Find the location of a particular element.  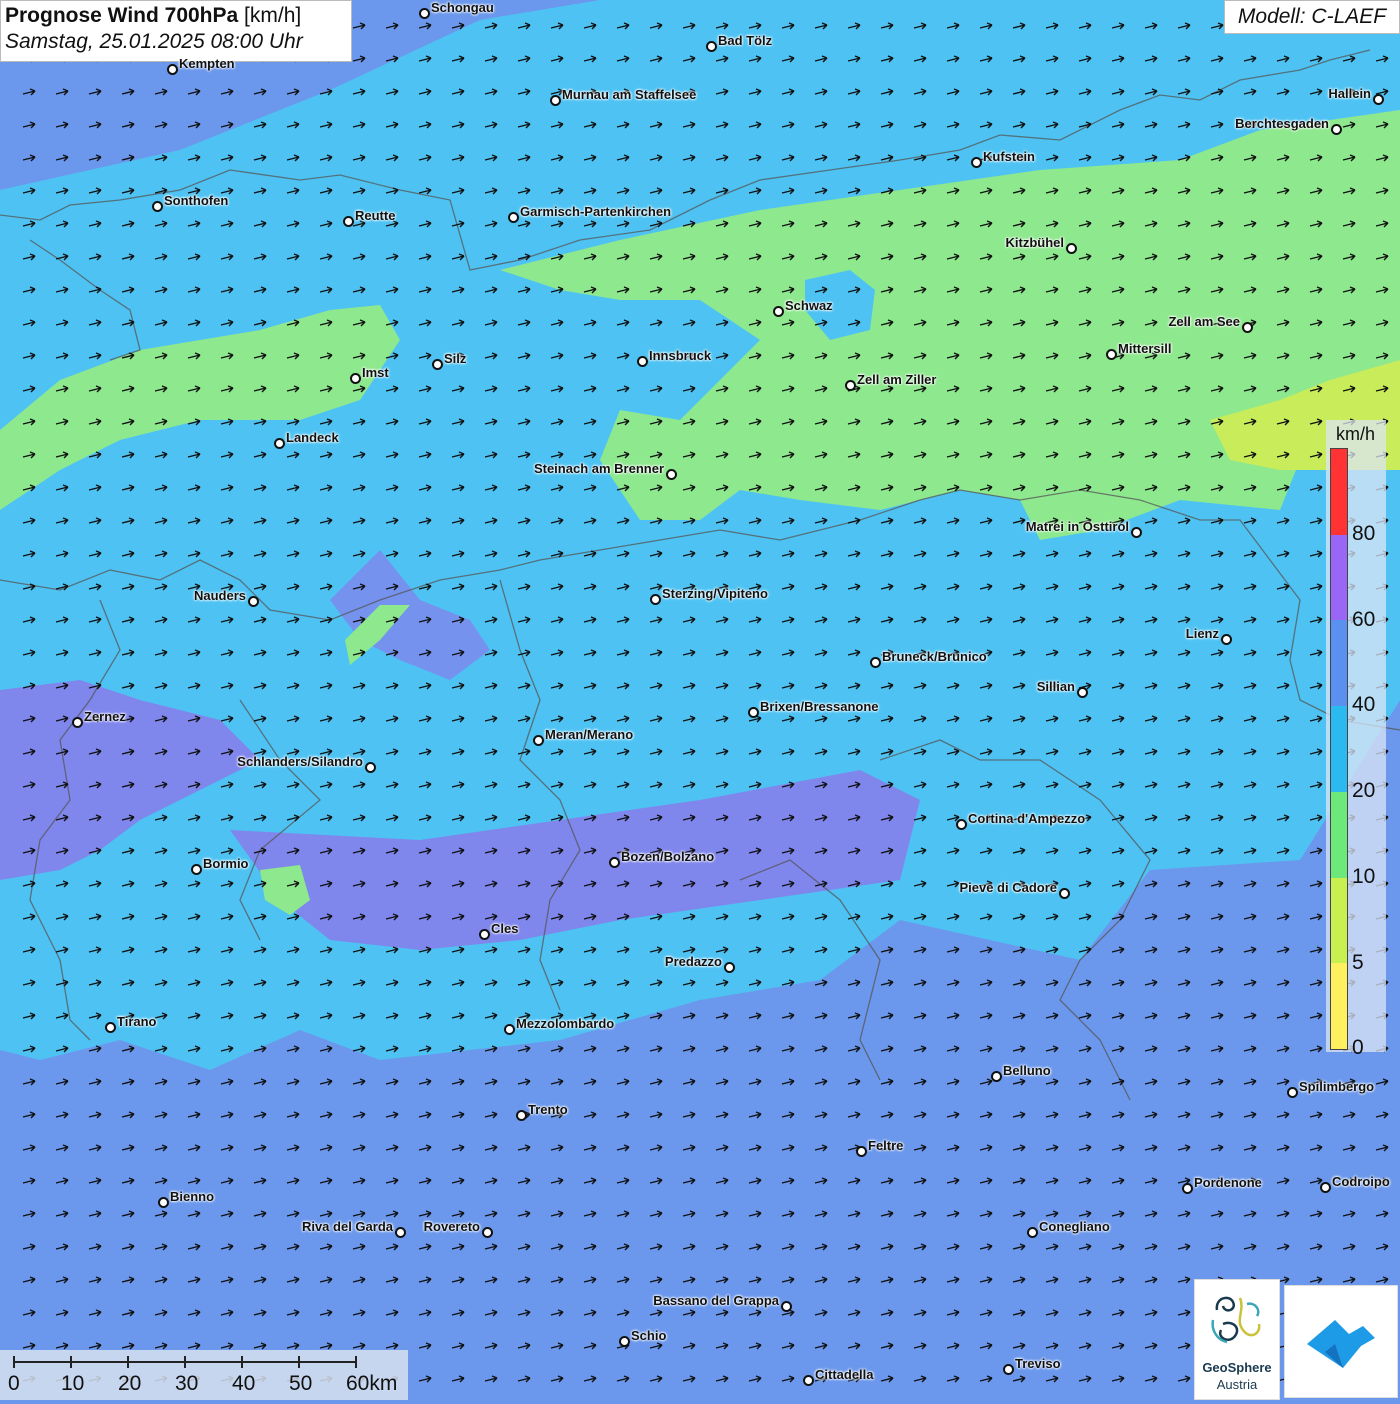

city-label: Murnau am Staffelsee is located at coordinates (629, 94).